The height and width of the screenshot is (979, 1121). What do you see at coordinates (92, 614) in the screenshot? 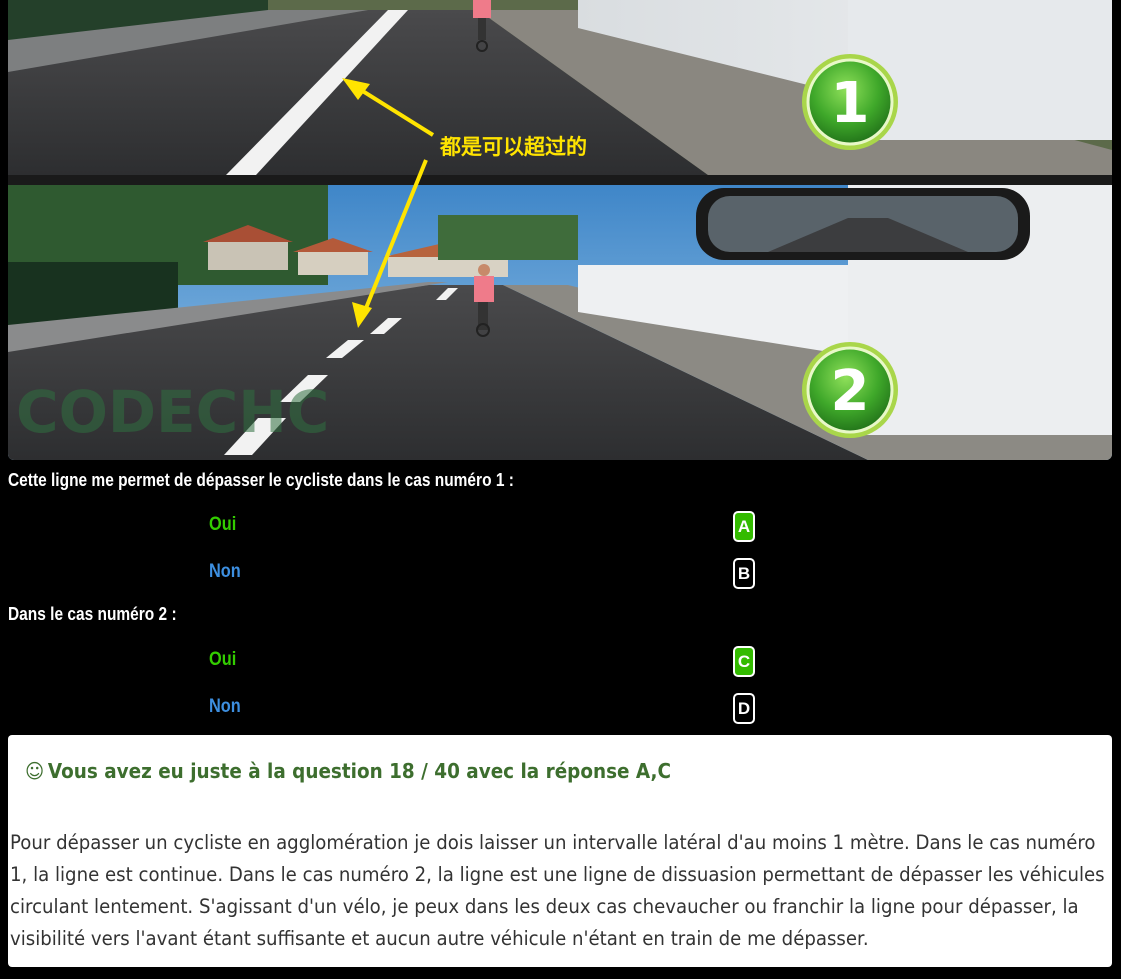
I see `question-2-text: Dans le cas numéro 2 :` at bounding box center [92, 614].